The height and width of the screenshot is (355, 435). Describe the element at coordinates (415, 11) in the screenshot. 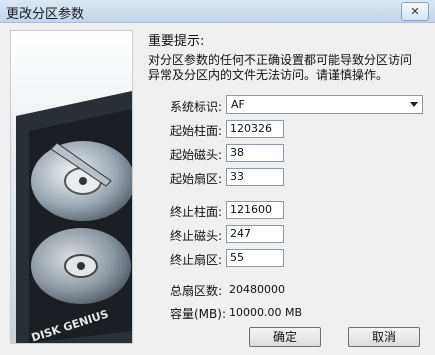

I see `close-button: ✕` at that location.